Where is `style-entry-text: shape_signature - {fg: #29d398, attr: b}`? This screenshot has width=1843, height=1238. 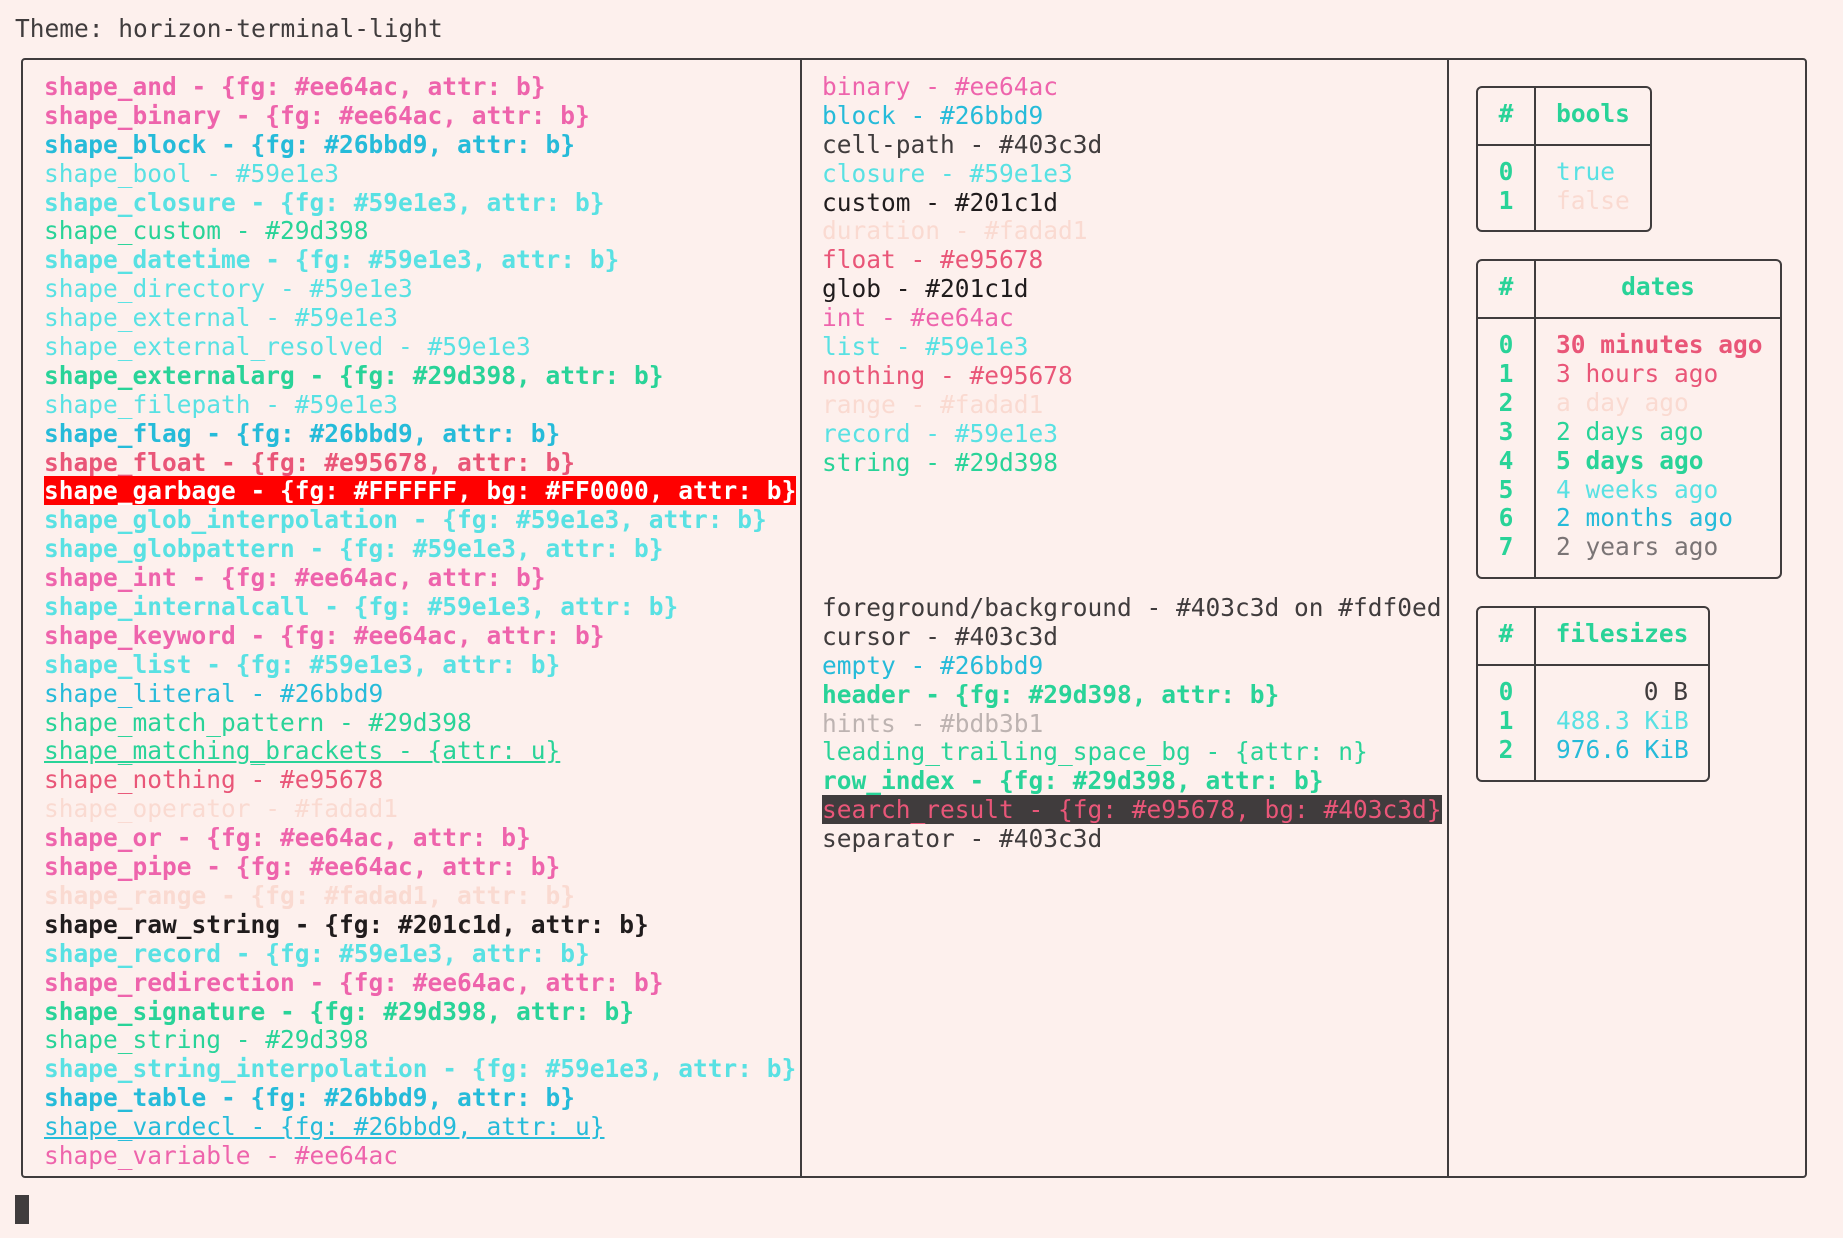
style-entry-text: shape_signature - {fg: #29d398, attr: b} is located at coordinates (339, 1011).